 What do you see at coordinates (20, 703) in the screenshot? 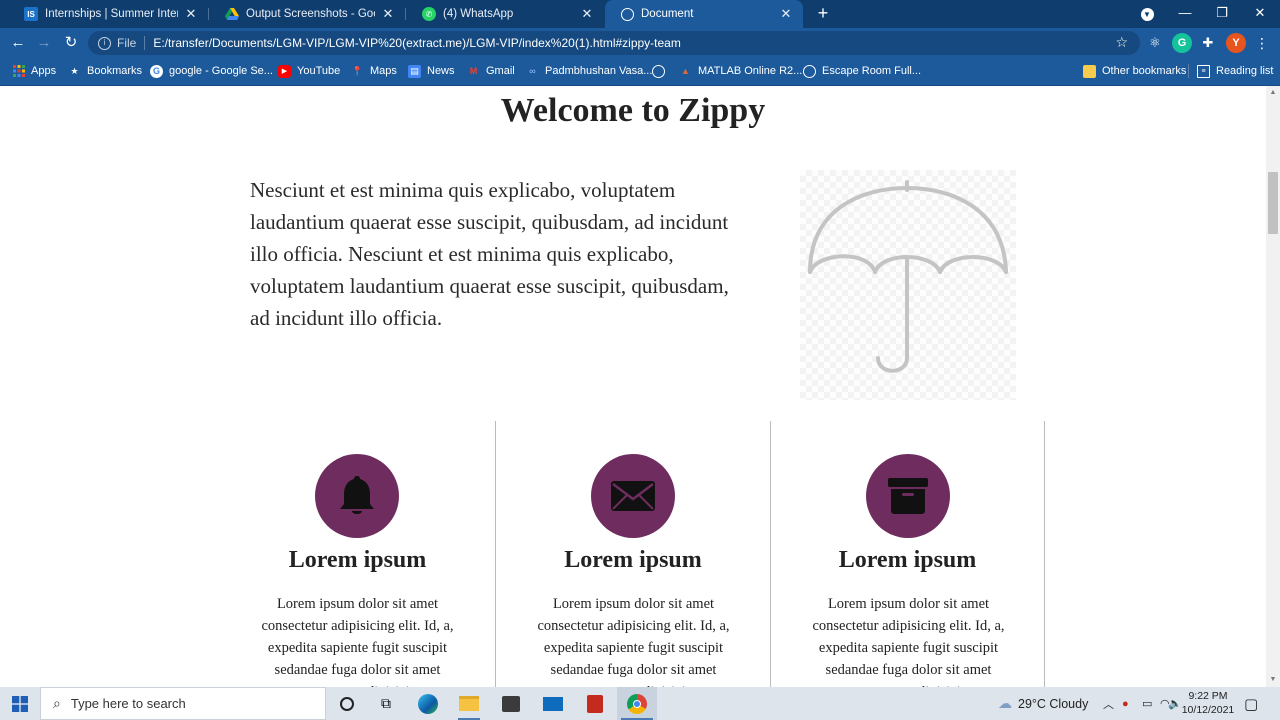
I see `start-button` at bounding box center [20, 703].